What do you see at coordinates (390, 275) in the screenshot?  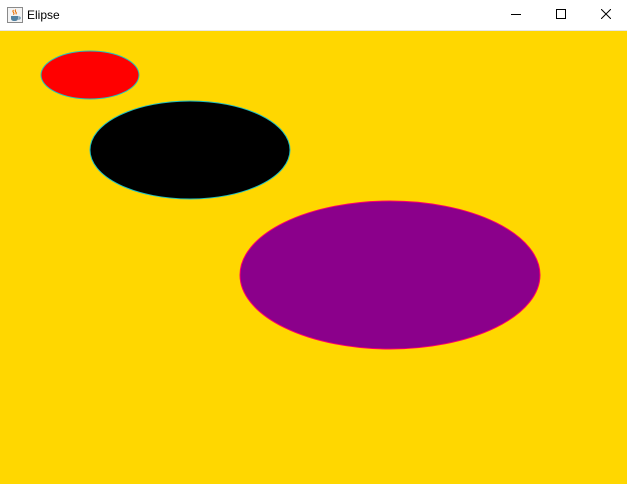 I see `purple-ellipse` at bounding box center [390, 275].